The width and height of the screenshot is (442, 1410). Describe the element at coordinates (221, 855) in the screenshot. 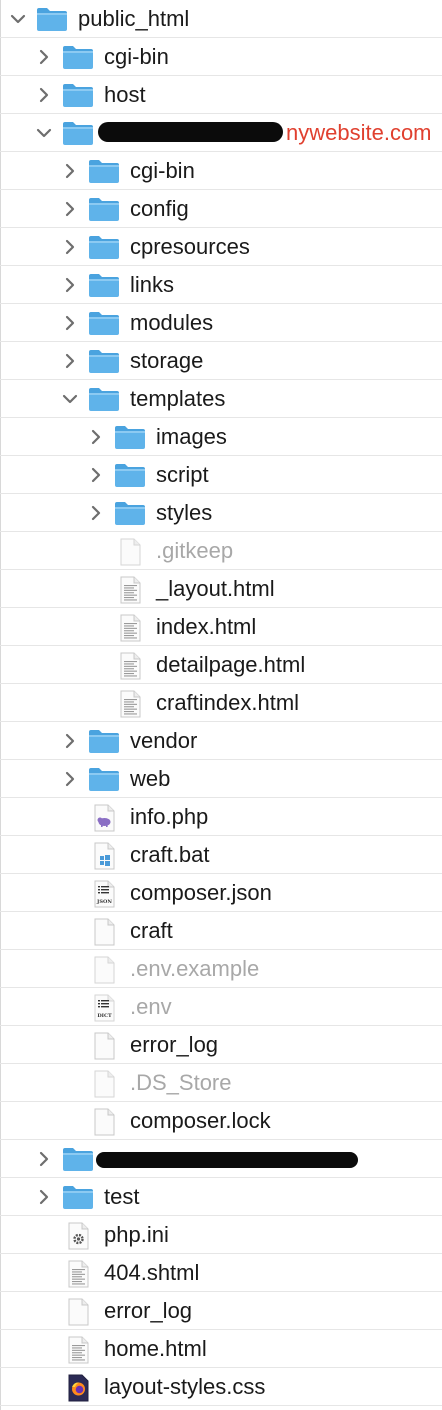

I see `file-row-craft-bat: craft.bat` at that location.